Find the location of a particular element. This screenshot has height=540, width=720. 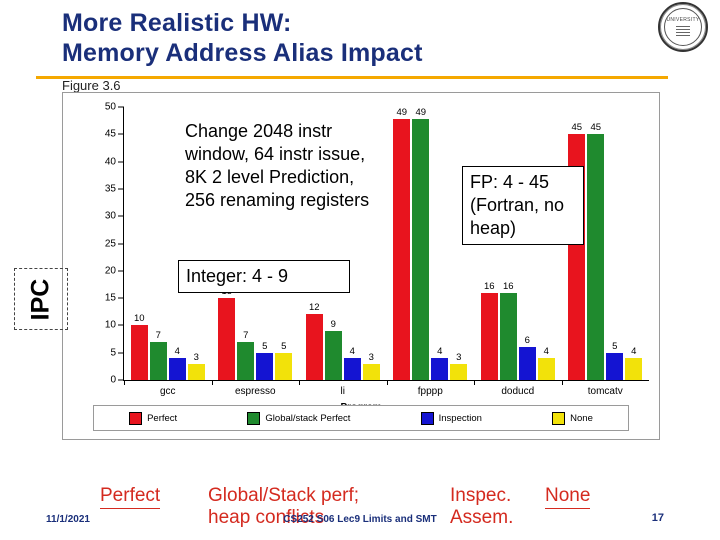

legend-item: Perfect is located at coordinates (153, 418).